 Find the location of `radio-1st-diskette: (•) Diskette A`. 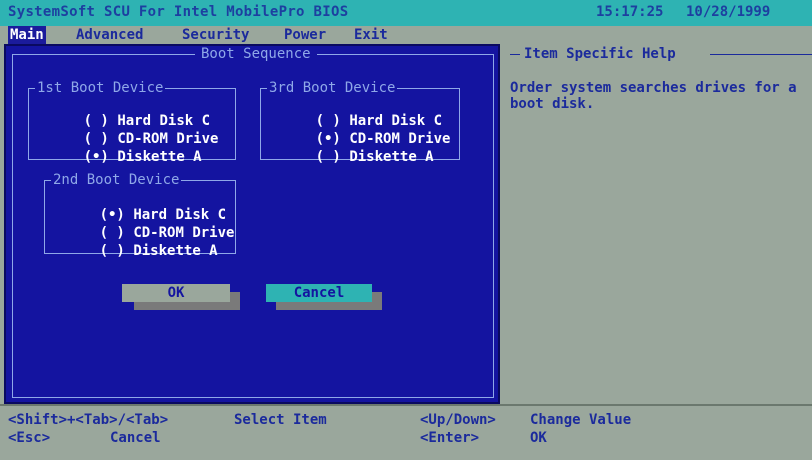

radio-1st-diskette: (•) Diskette A is located at coordinates (117, 149).